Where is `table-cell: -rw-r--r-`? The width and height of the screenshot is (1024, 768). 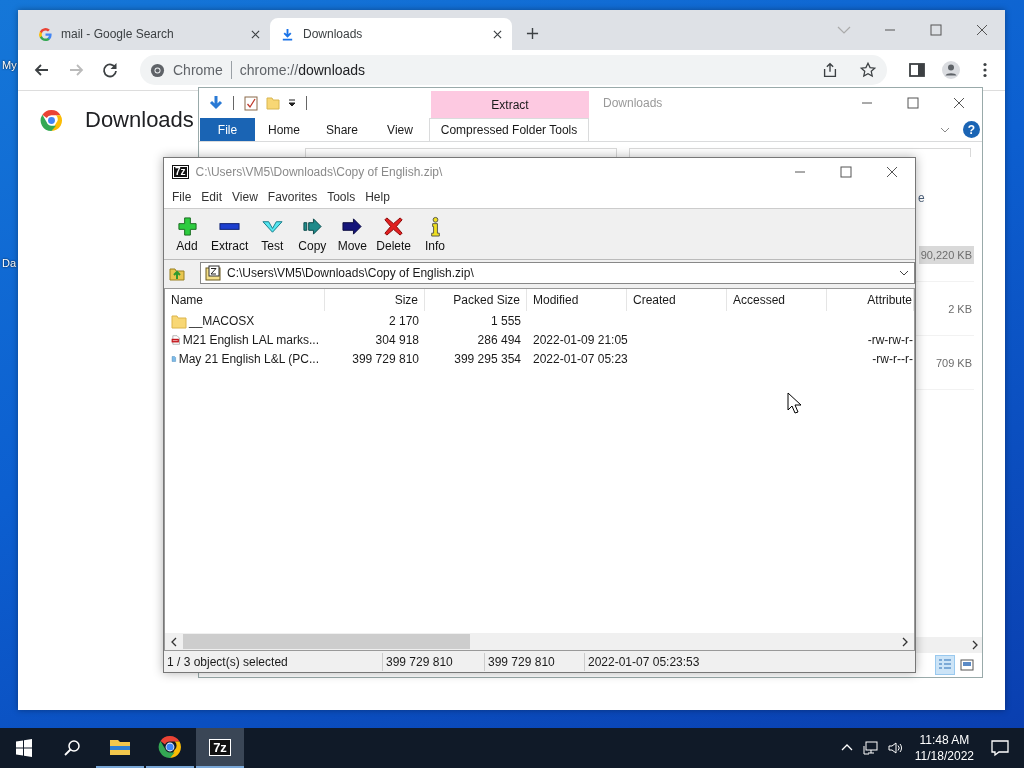 table-cell: -rw-r--r- is located at coordinates (892, 358).